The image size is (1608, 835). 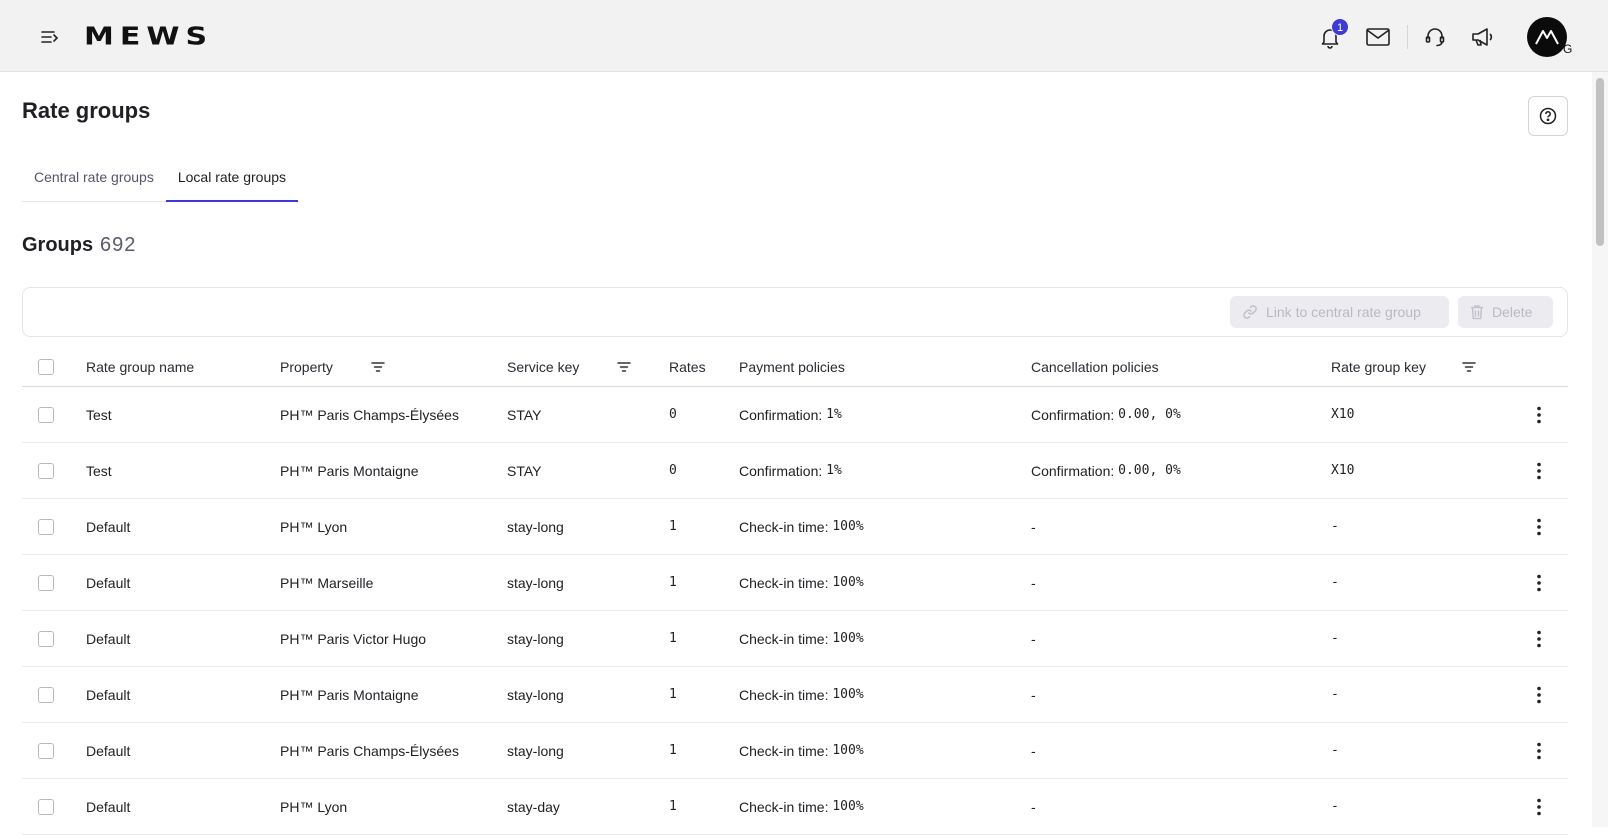 What do you see at coordinates (1407, 37) in the screenshot?
I see `top-divider` at bounding box center [1407, 37].